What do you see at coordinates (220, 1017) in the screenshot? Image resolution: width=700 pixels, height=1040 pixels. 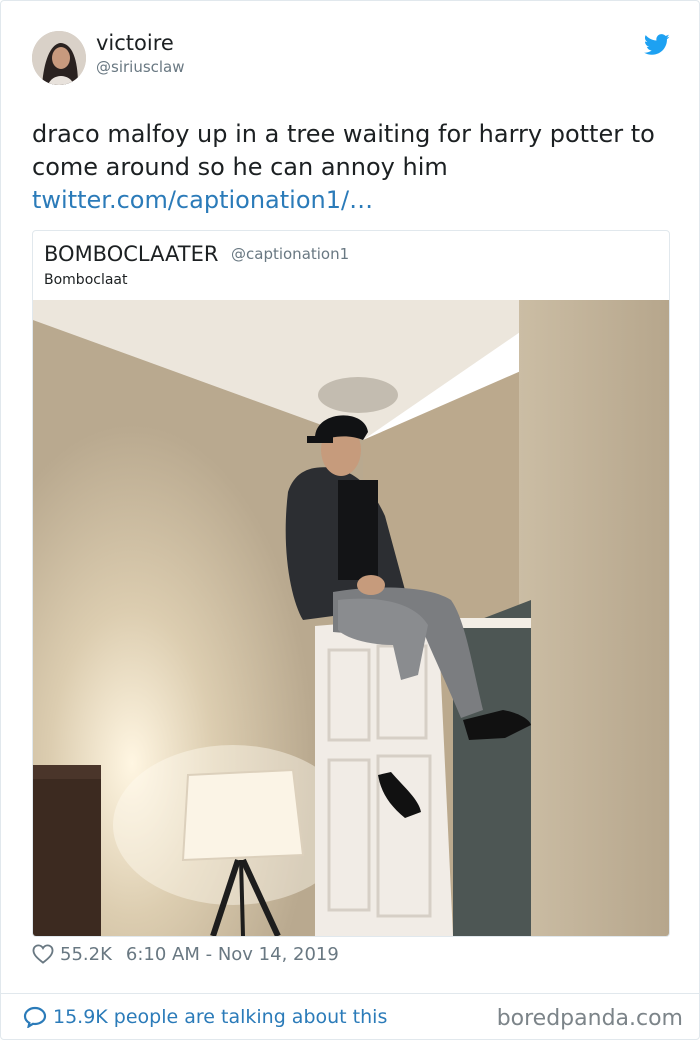 I see `talking-label: 15.9K people are talking about this` at bounding box center [220, 1017].